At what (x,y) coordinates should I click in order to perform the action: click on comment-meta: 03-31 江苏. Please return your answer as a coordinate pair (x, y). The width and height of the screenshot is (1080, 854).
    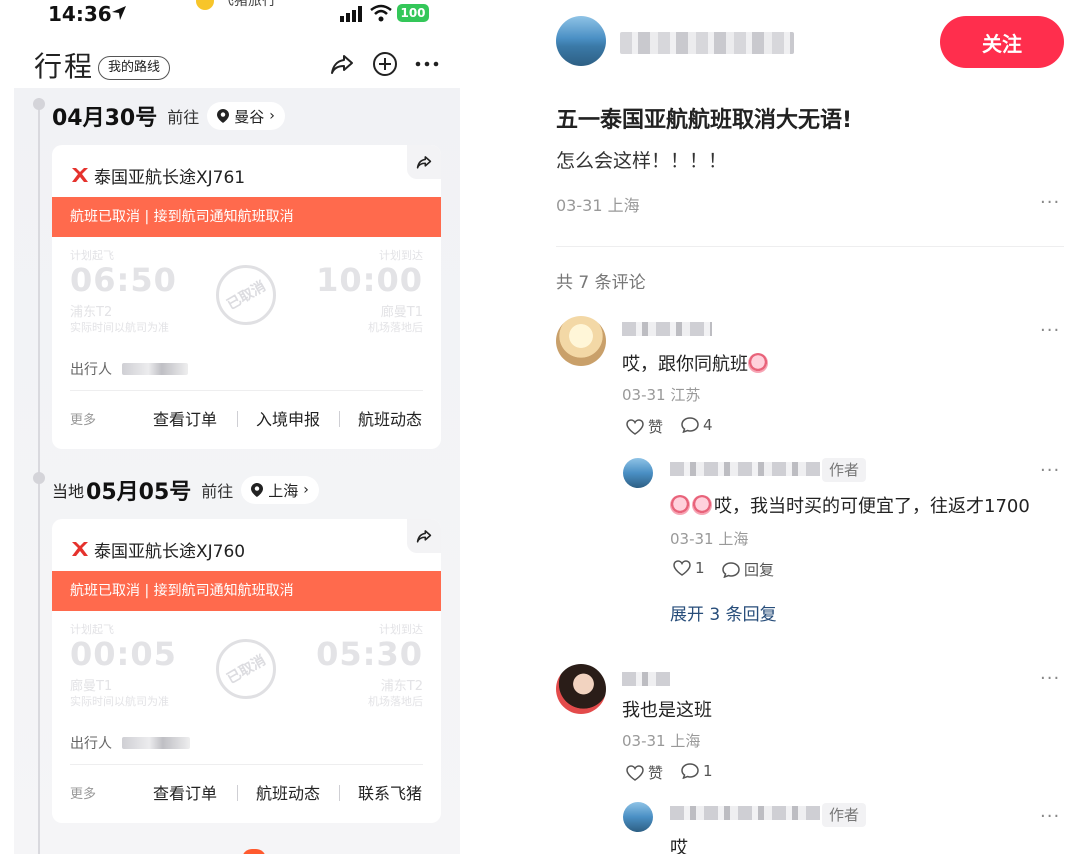
    Looking at the image, I should click on (661, 395).